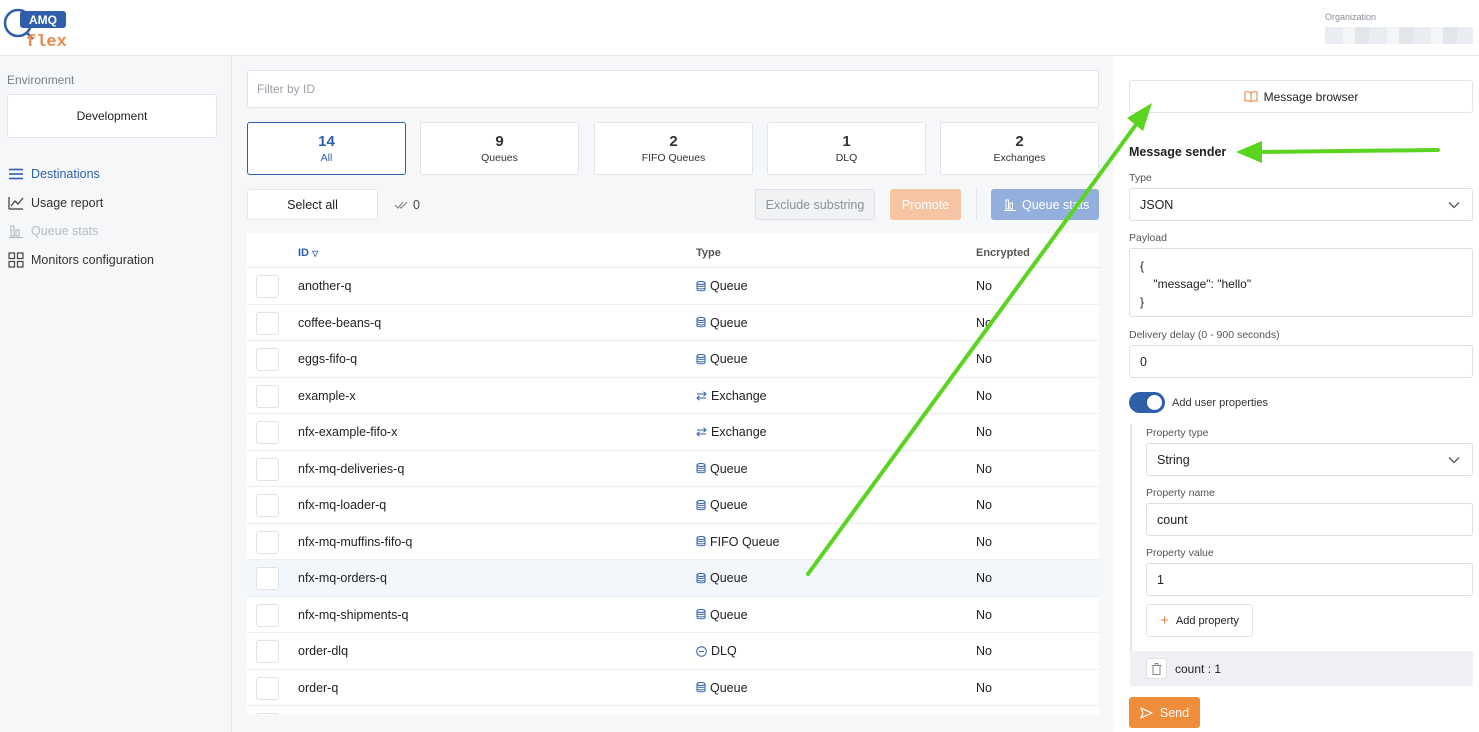  I want to click on delivery-delay-input: 0, so click(1301, 361).